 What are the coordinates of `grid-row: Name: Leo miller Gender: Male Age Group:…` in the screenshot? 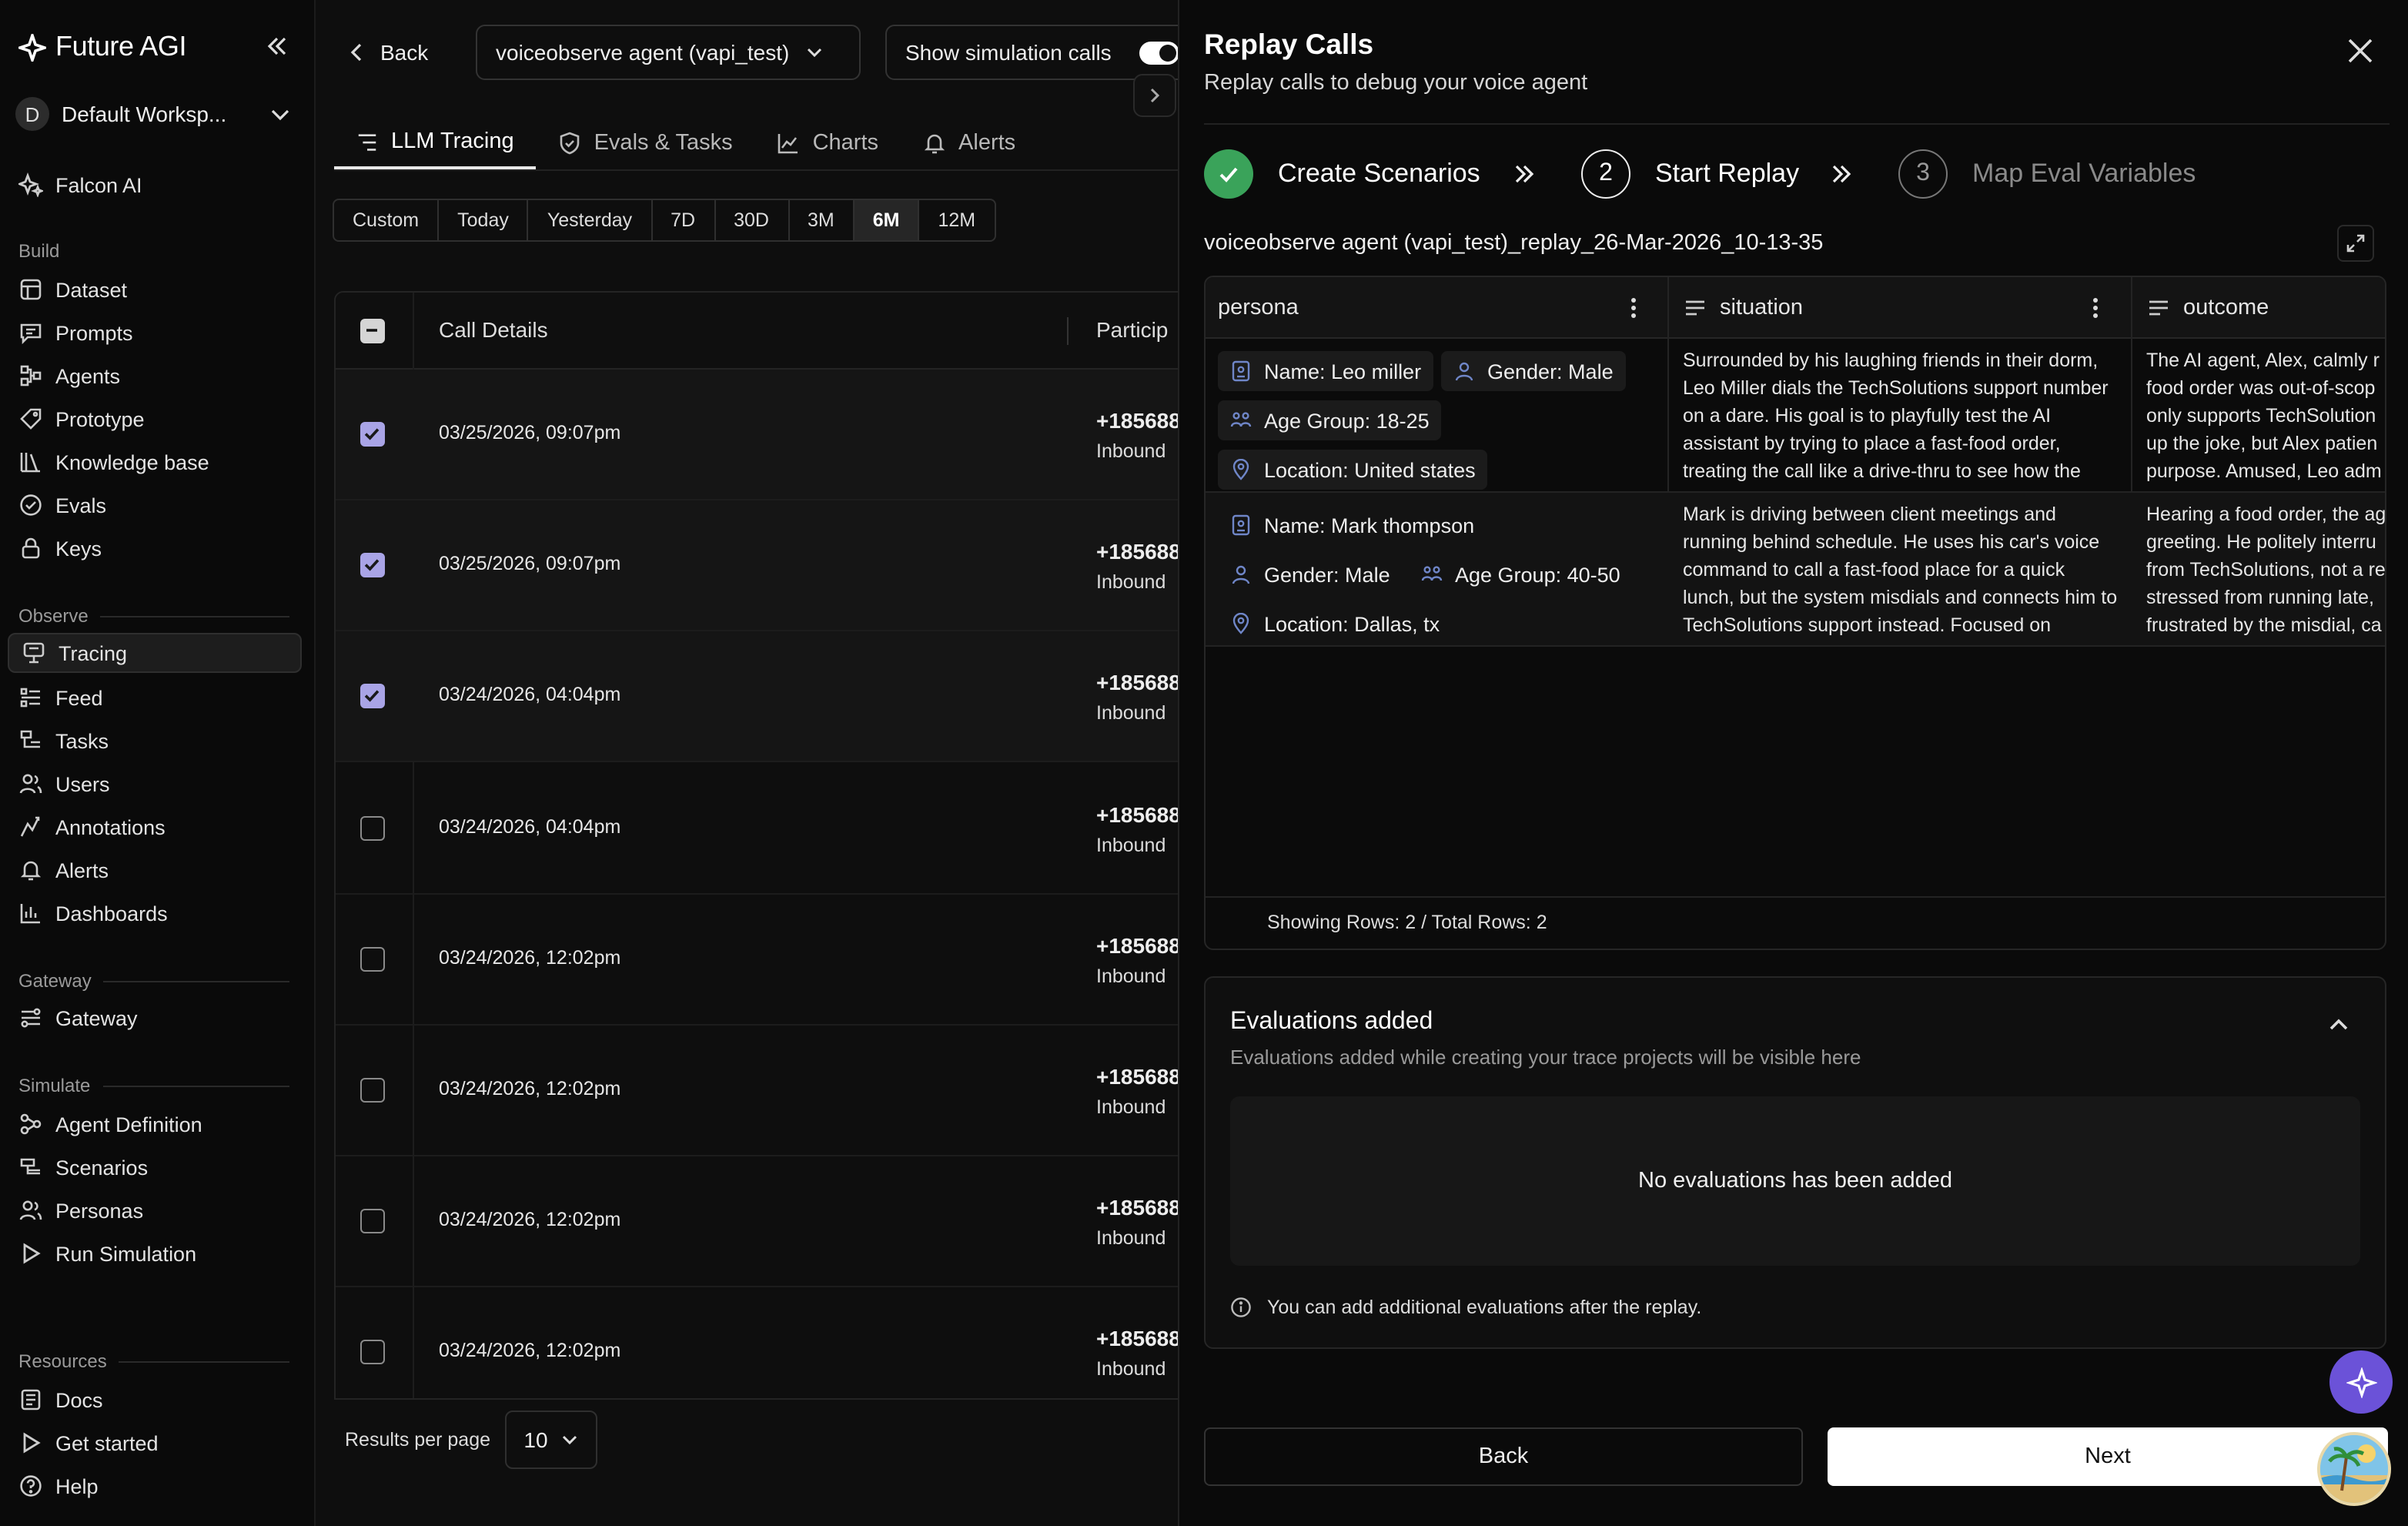 It's located at (1795, 416).